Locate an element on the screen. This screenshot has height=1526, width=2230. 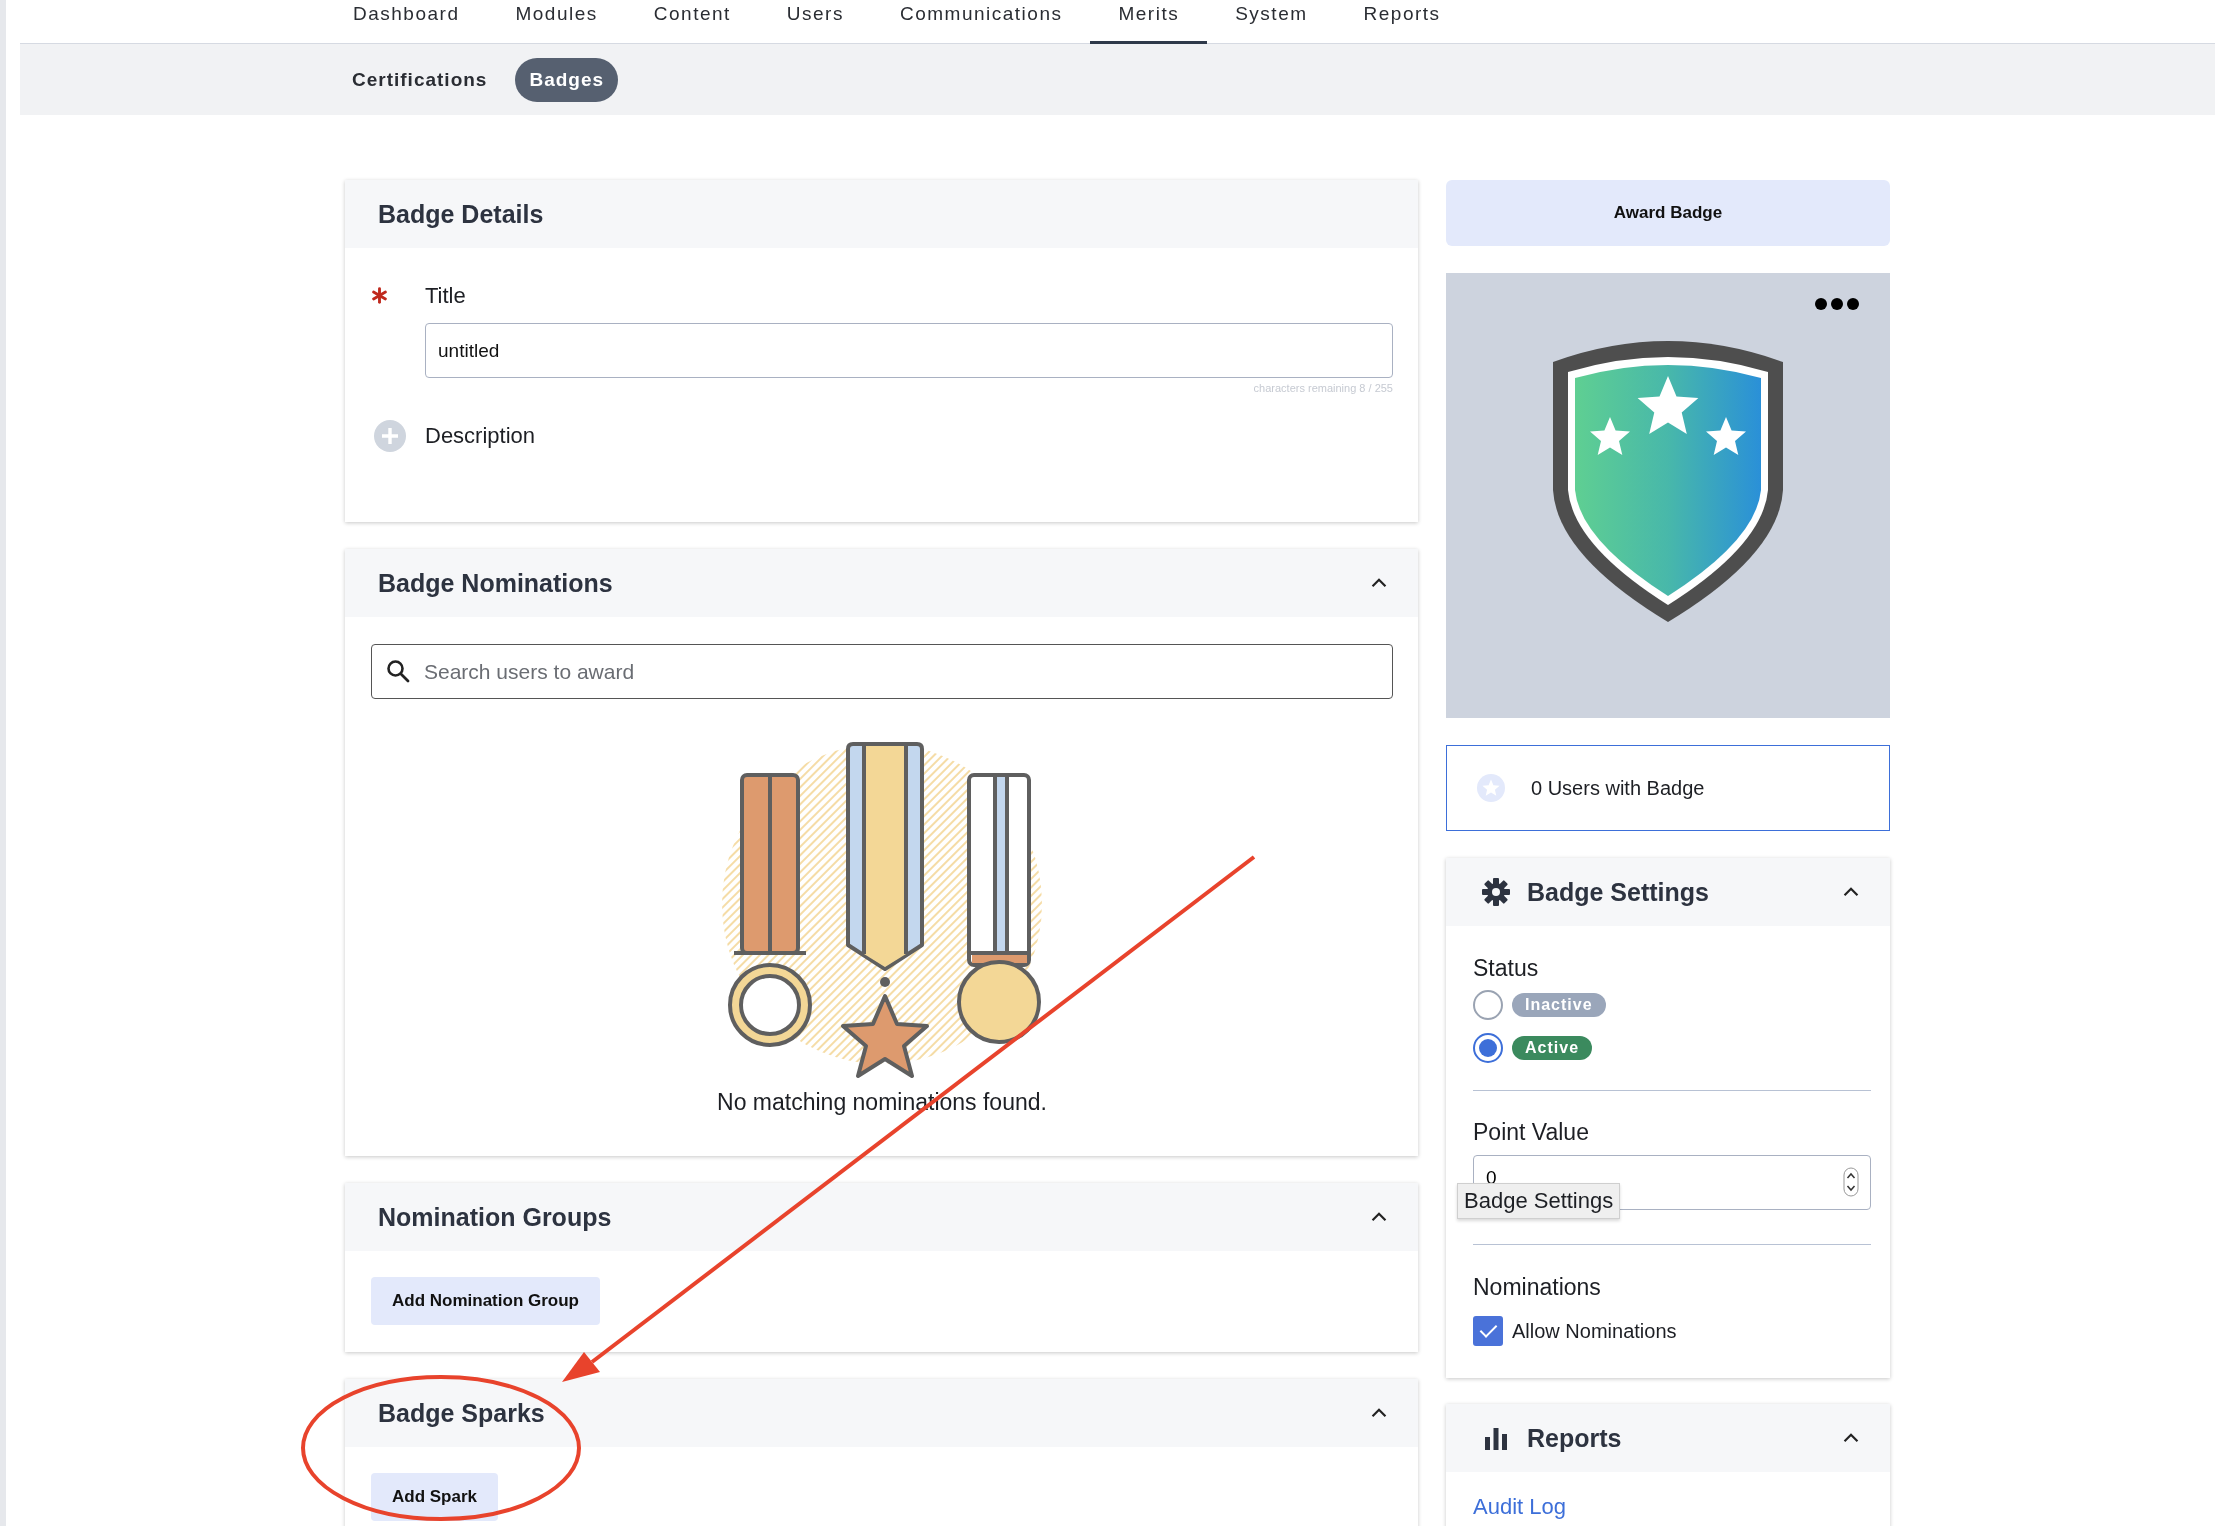
card-title: Badge Nominations is located at coordinates (496, 583).